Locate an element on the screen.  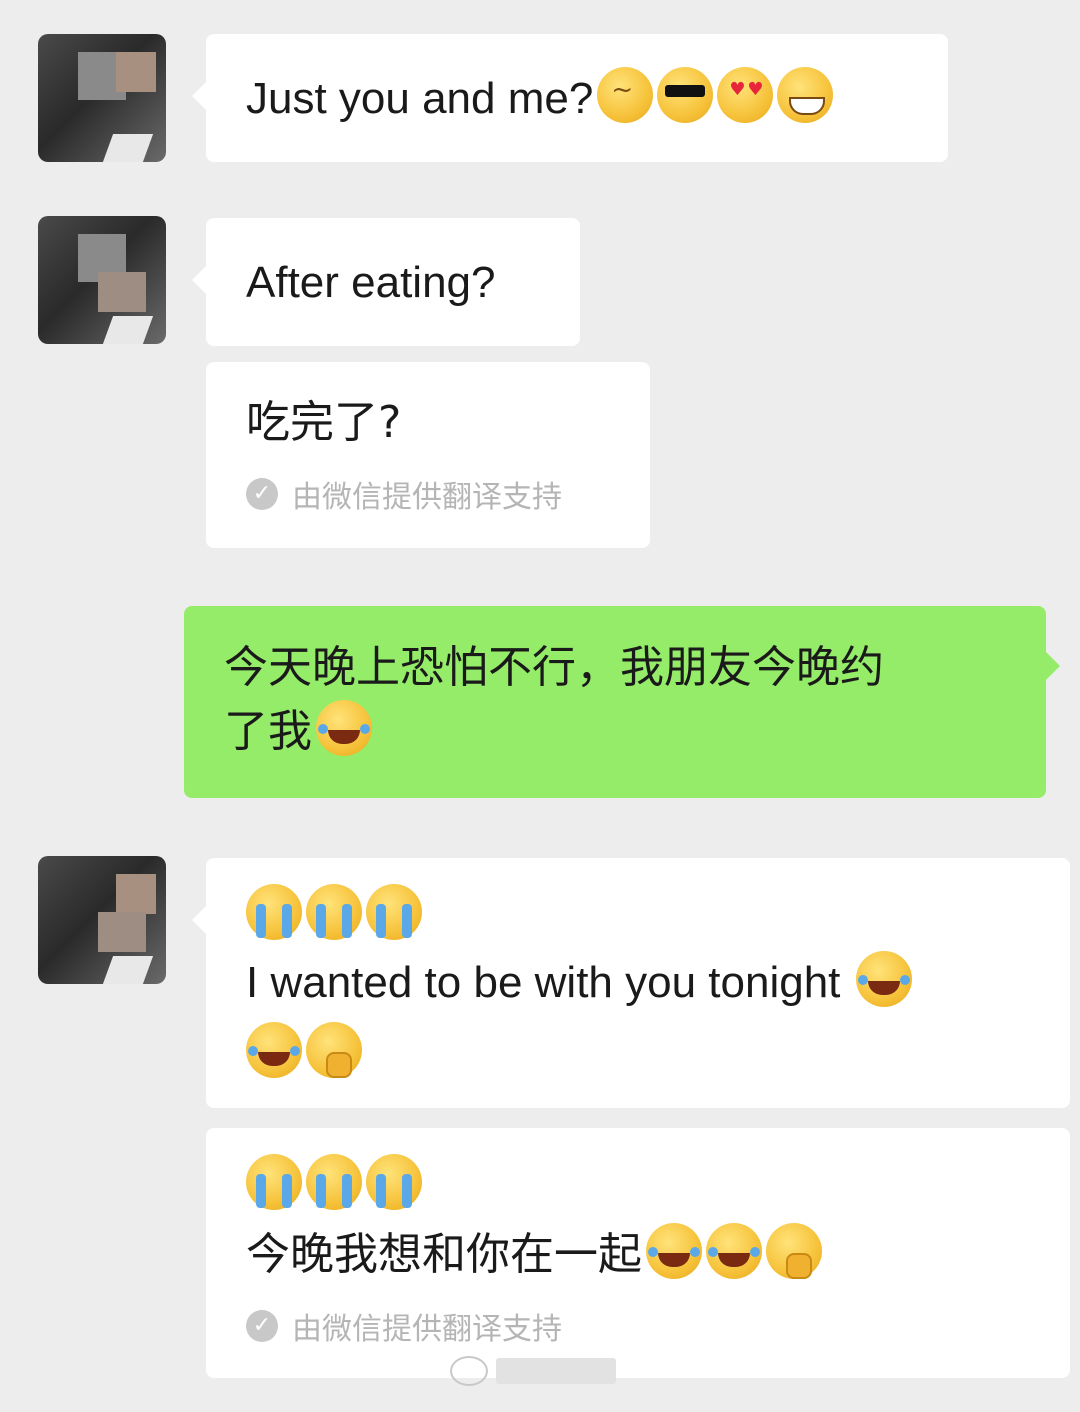
watermark is located at coordinates (535, 1371).